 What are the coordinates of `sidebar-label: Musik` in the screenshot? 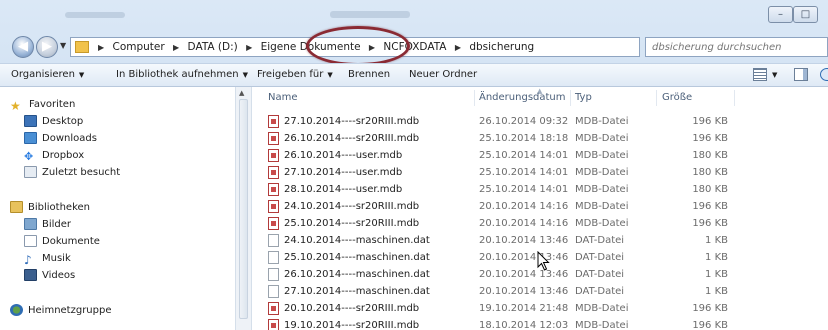 It's located at (56, 258).